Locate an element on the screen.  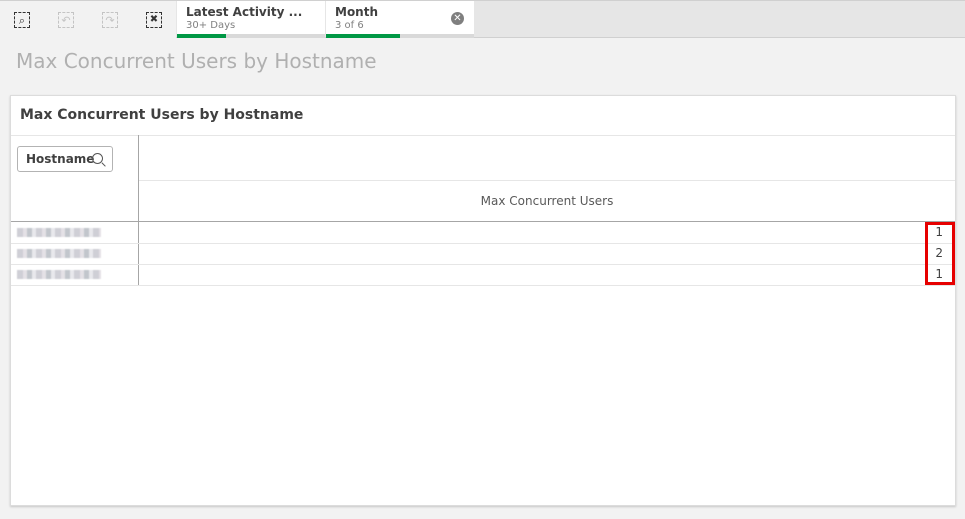
selection-value: 30+ Days is located at coordinates (211, 25).